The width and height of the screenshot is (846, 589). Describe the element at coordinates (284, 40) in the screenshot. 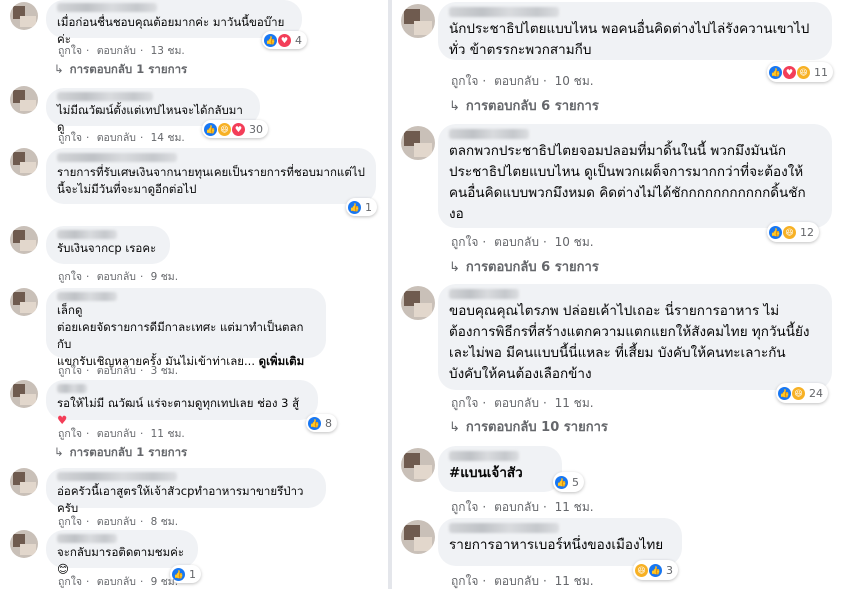

I see `reaction-summary: 👍 ♥ 4` at that location.